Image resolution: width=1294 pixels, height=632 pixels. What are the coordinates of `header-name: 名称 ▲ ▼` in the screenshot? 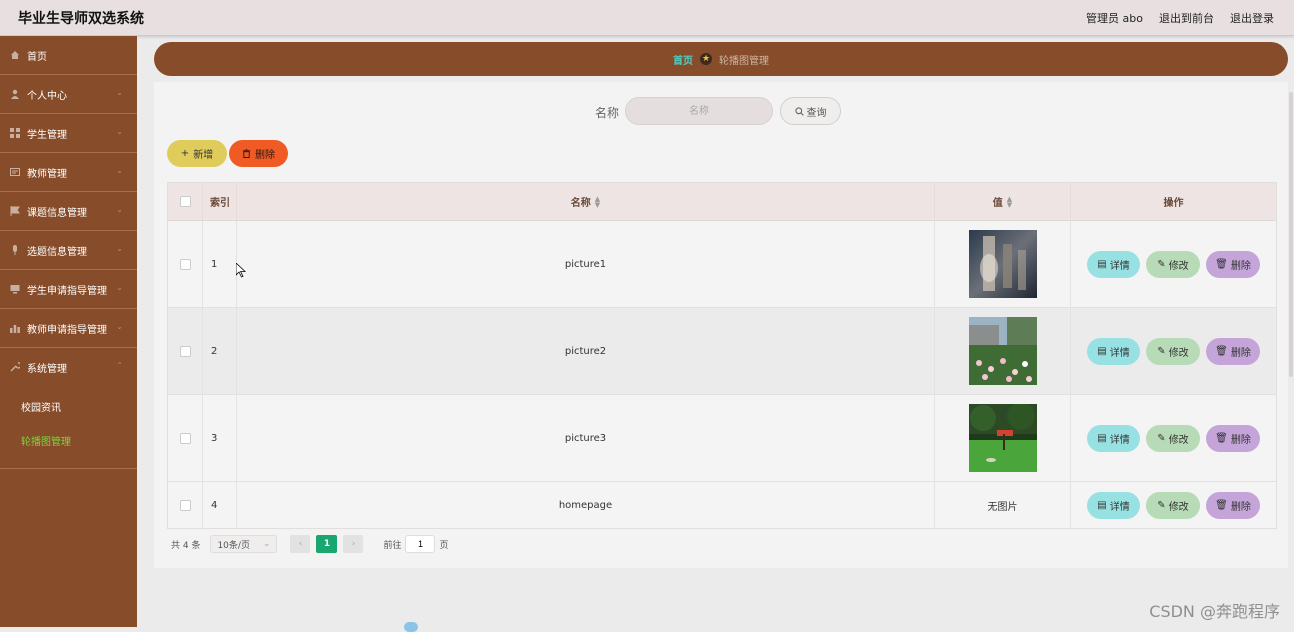 It's located at (586, 201).